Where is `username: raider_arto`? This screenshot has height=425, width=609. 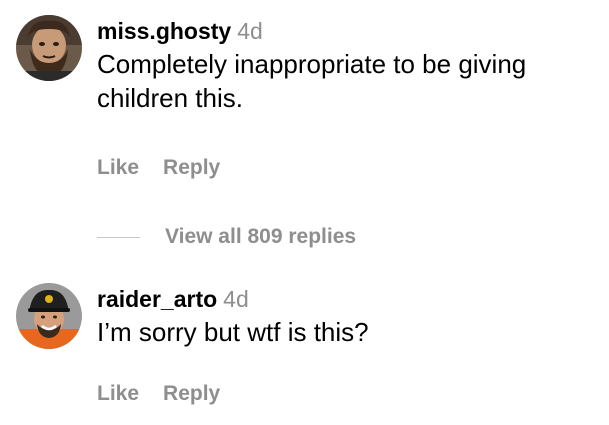
username: raider_arto is located at coordinates (157, 299).